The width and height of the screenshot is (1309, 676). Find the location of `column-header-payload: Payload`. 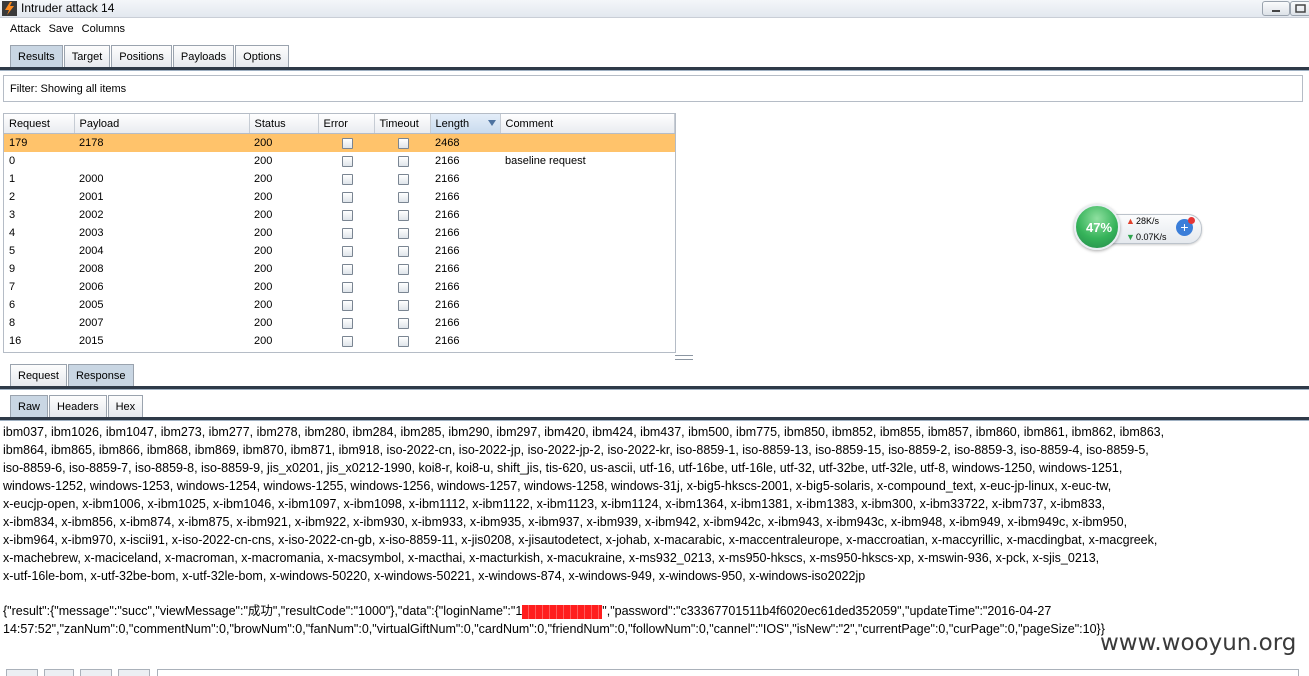

column-header-payload: Payload is located at coordinates (162, 124).